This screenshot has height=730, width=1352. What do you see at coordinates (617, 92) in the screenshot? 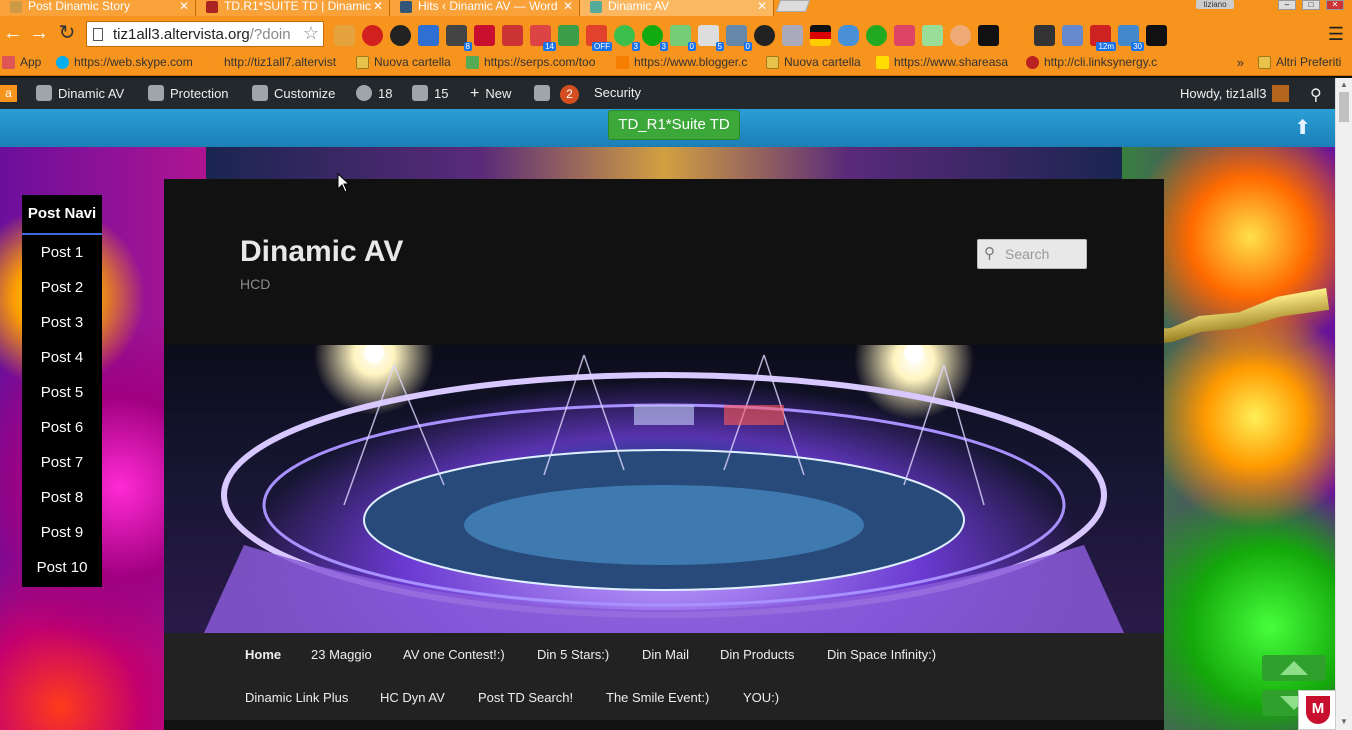
I see `adminbar-security: Security` at bounding box center [617, 92].